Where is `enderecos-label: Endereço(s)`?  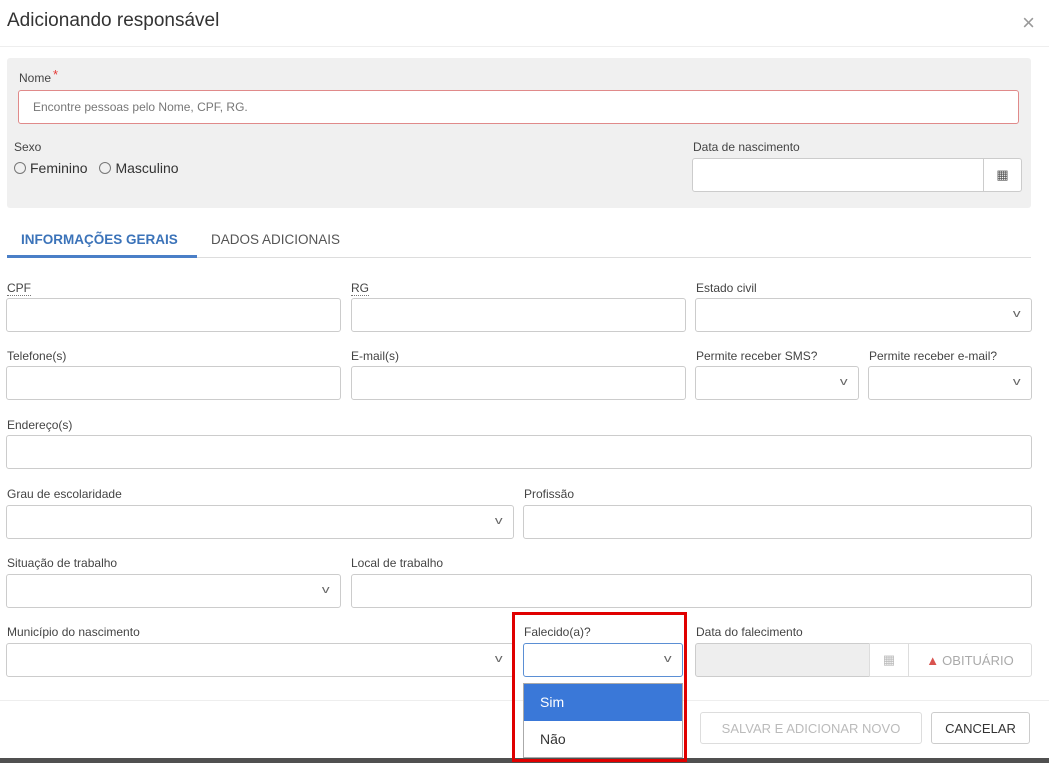
enderecos-label: Endereço(s) is located at coordinates (40, 425).